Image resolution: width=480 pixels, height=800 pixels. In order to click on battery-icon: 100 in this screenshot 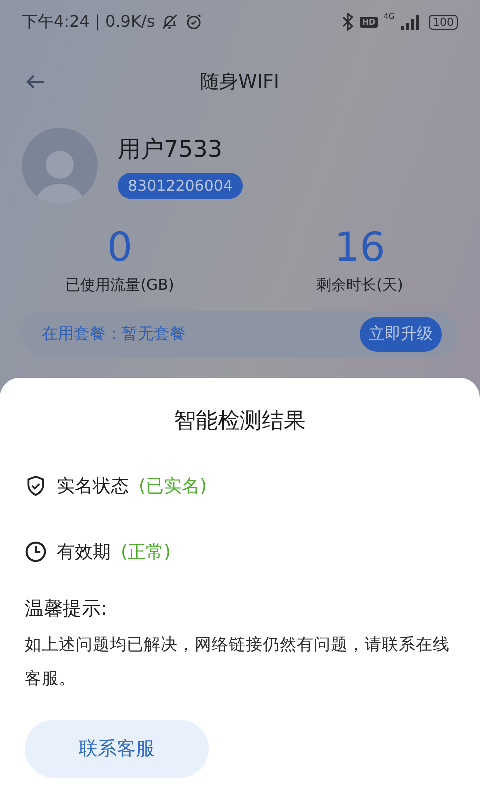, I will do `click(443, 22)`.